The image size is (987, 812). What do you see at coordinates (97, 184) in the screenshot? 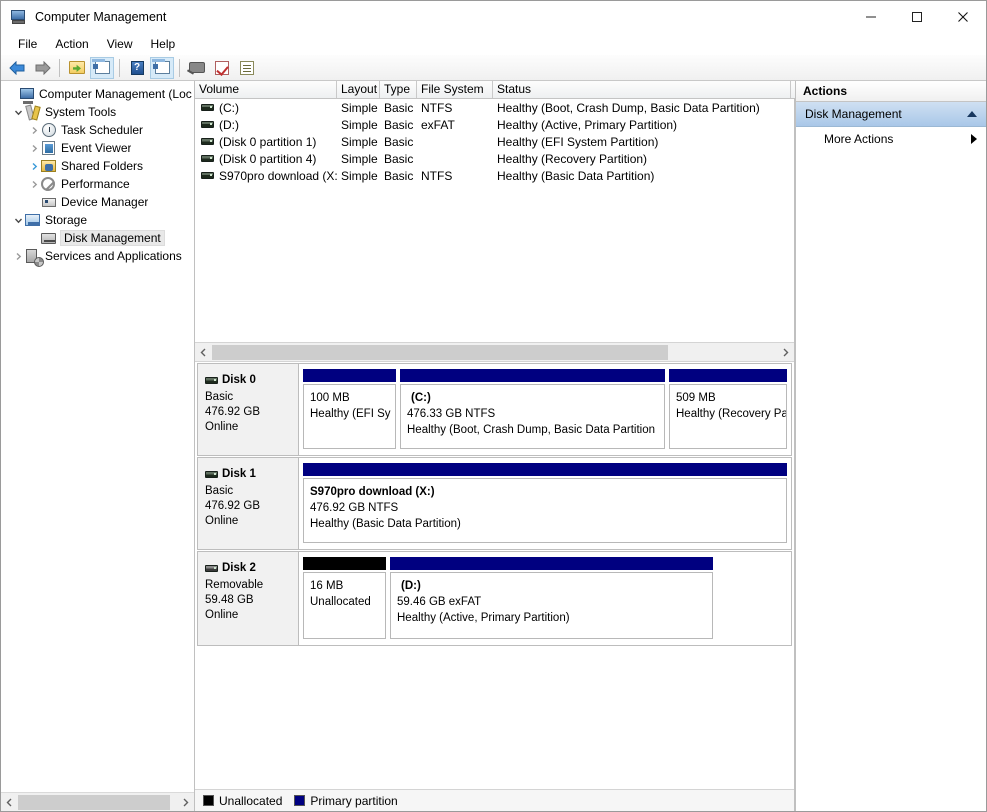
I see `tree-item-performance: Performance` at bounding box center [97, 184].